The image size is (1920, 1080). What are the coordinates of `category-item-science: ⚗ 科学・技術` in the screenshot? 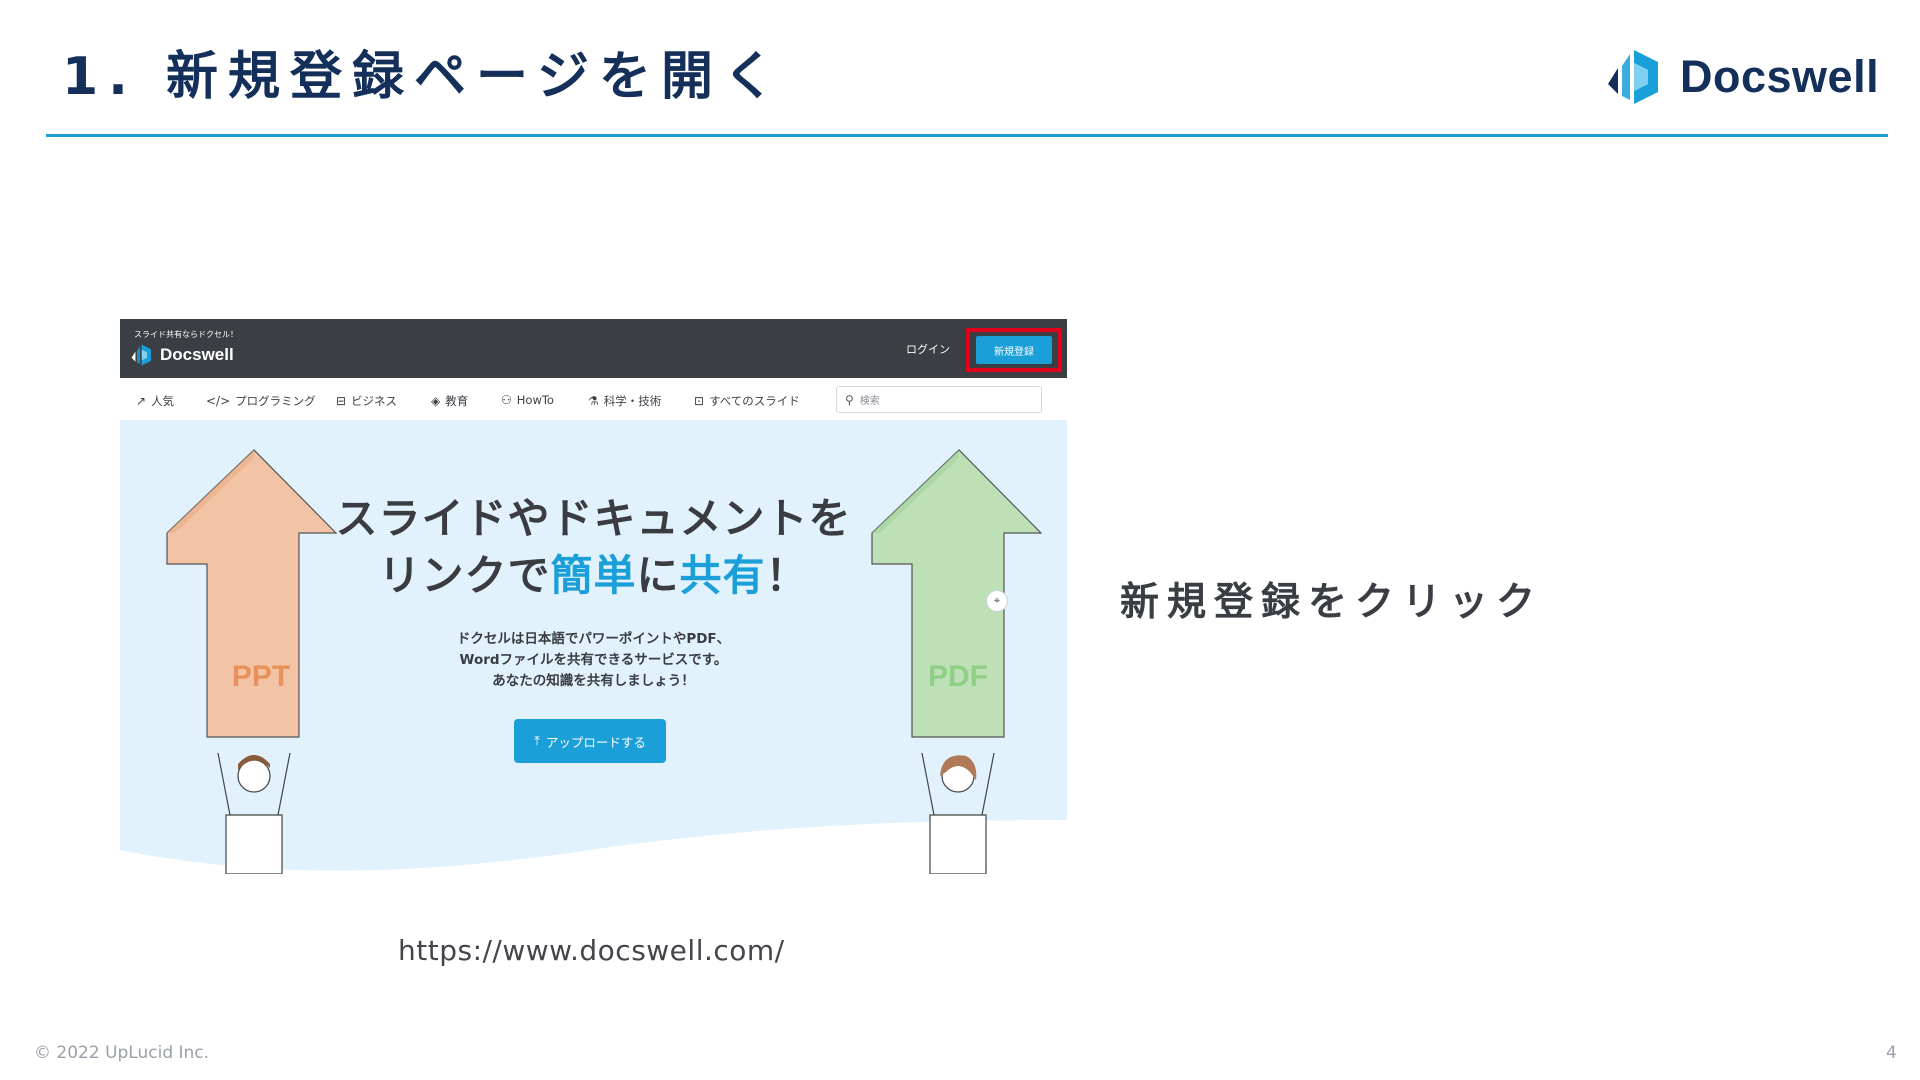 It's located at (624, 401).